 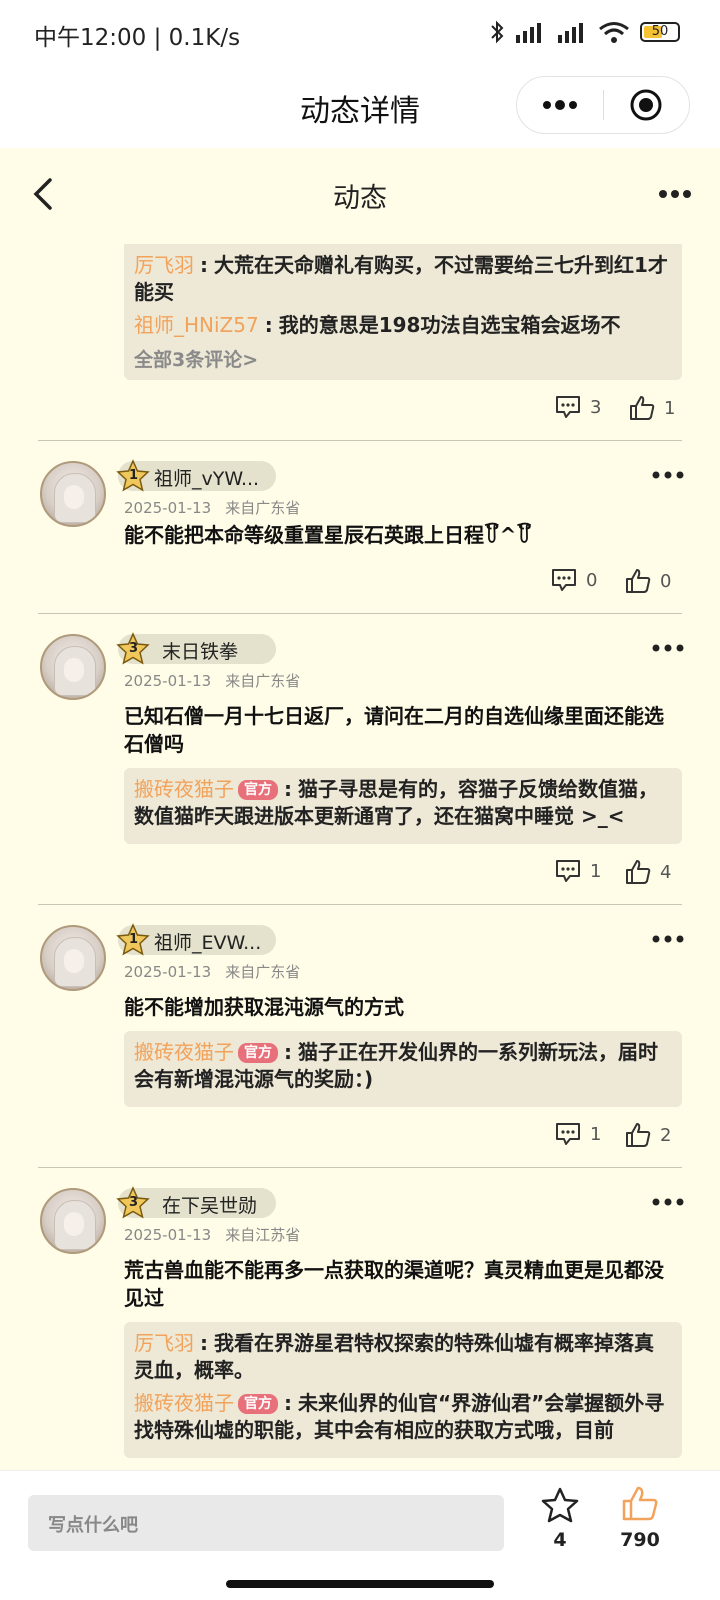 What do you see at coordinates (402, 358) in the screenshot?
I see `all-comments-link: 全部3条评论>` at bounding box center [402, 358].